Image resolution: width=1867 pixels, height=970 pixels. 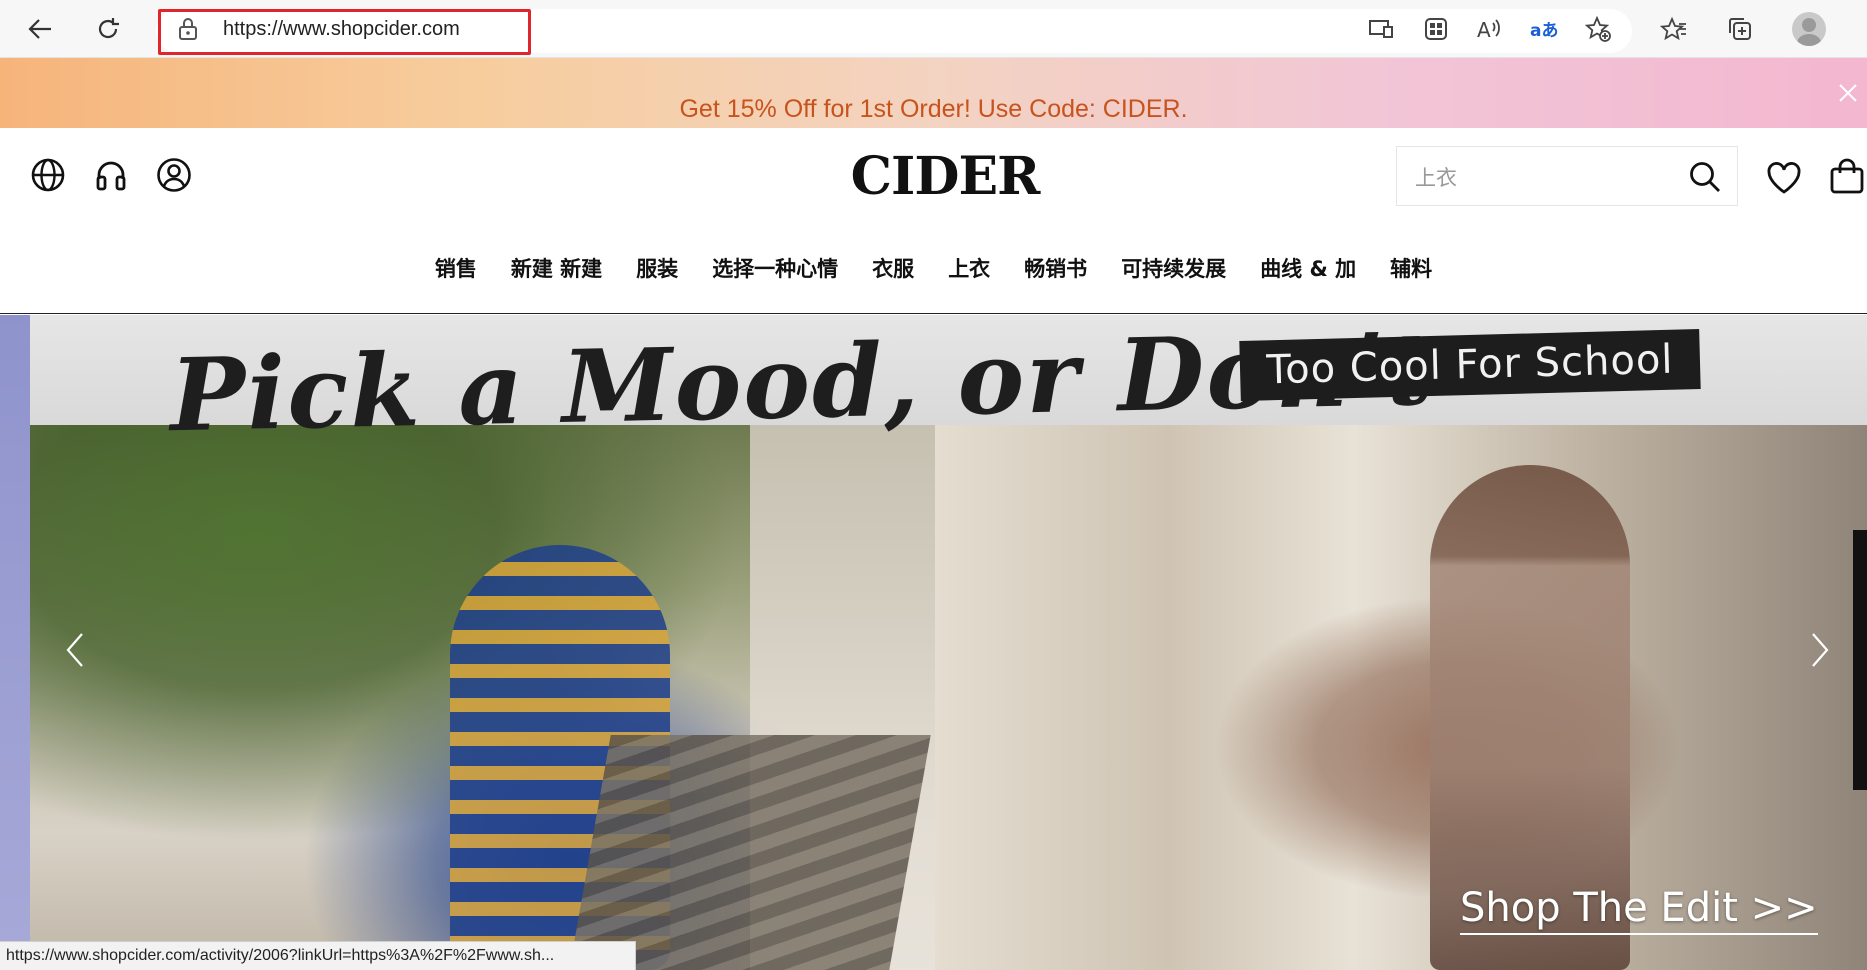 I want to click on lock-icon, so click(x=188, y=31).